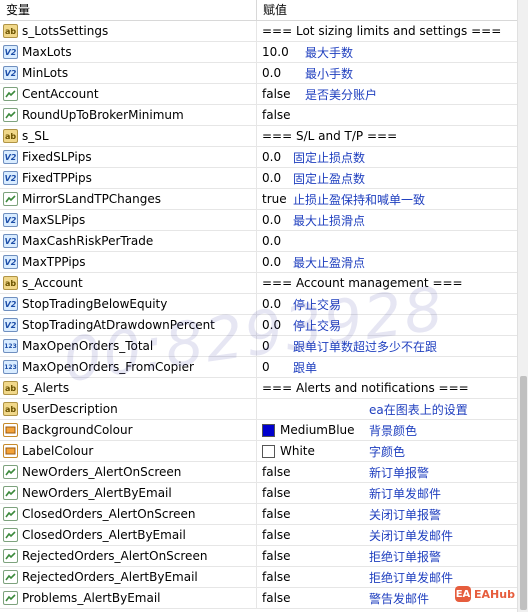  What do you see at coordinates (128, 220) in the screenshot?
I see `variable-cell: V2 MaxSLPips` at bounding box center [128, 220].